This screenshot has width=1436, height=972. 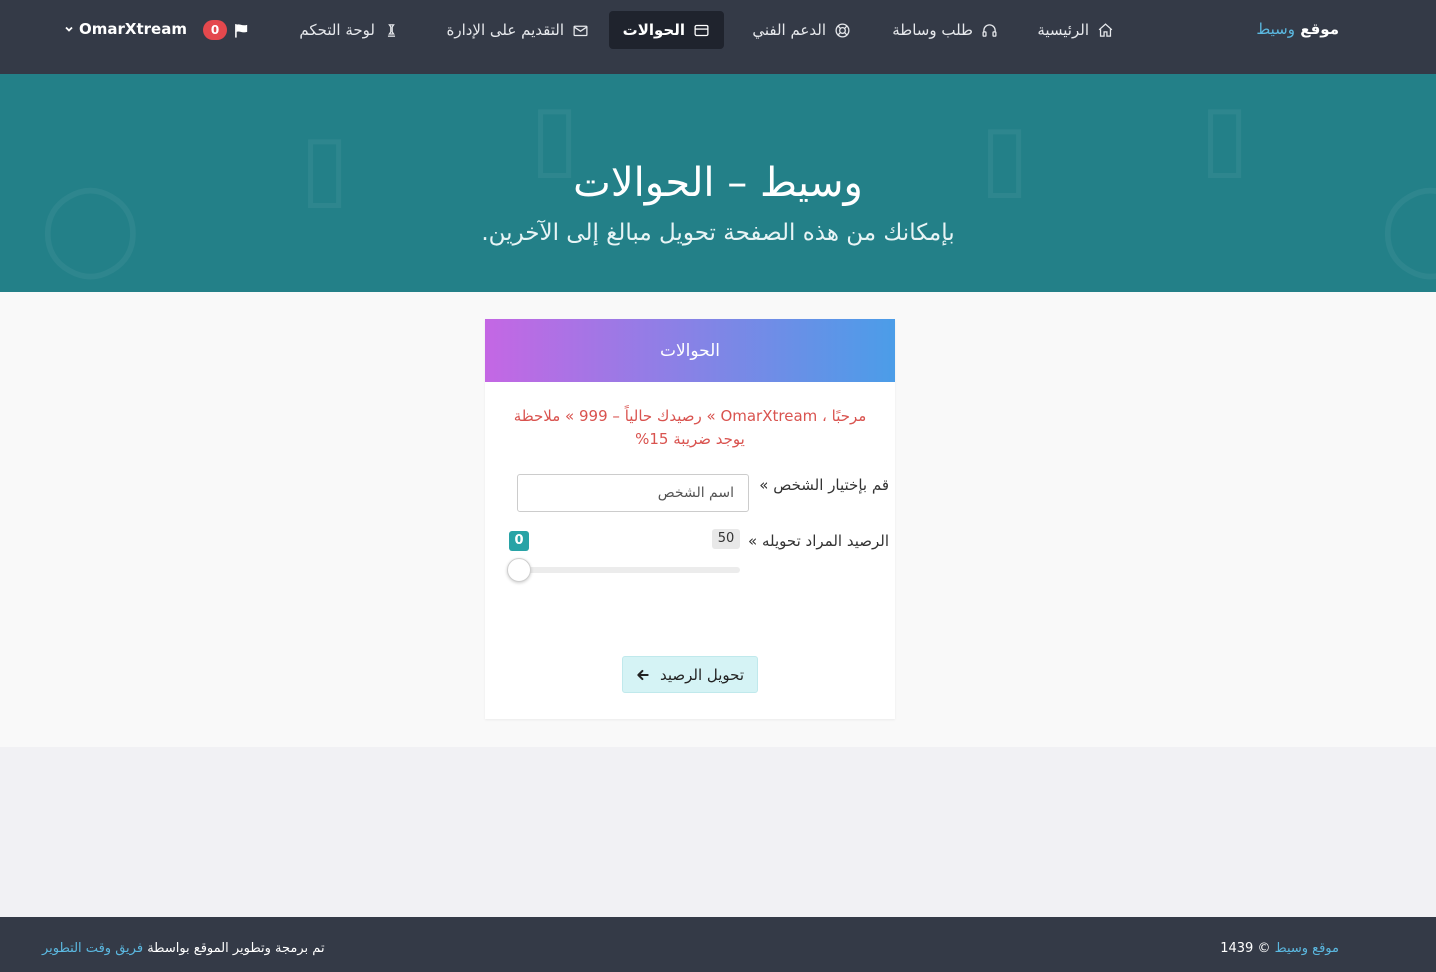 I want to click on footer-credits-text: تم برمجة وتطوير الموقع بواسطة, so click(x=236, y=948).